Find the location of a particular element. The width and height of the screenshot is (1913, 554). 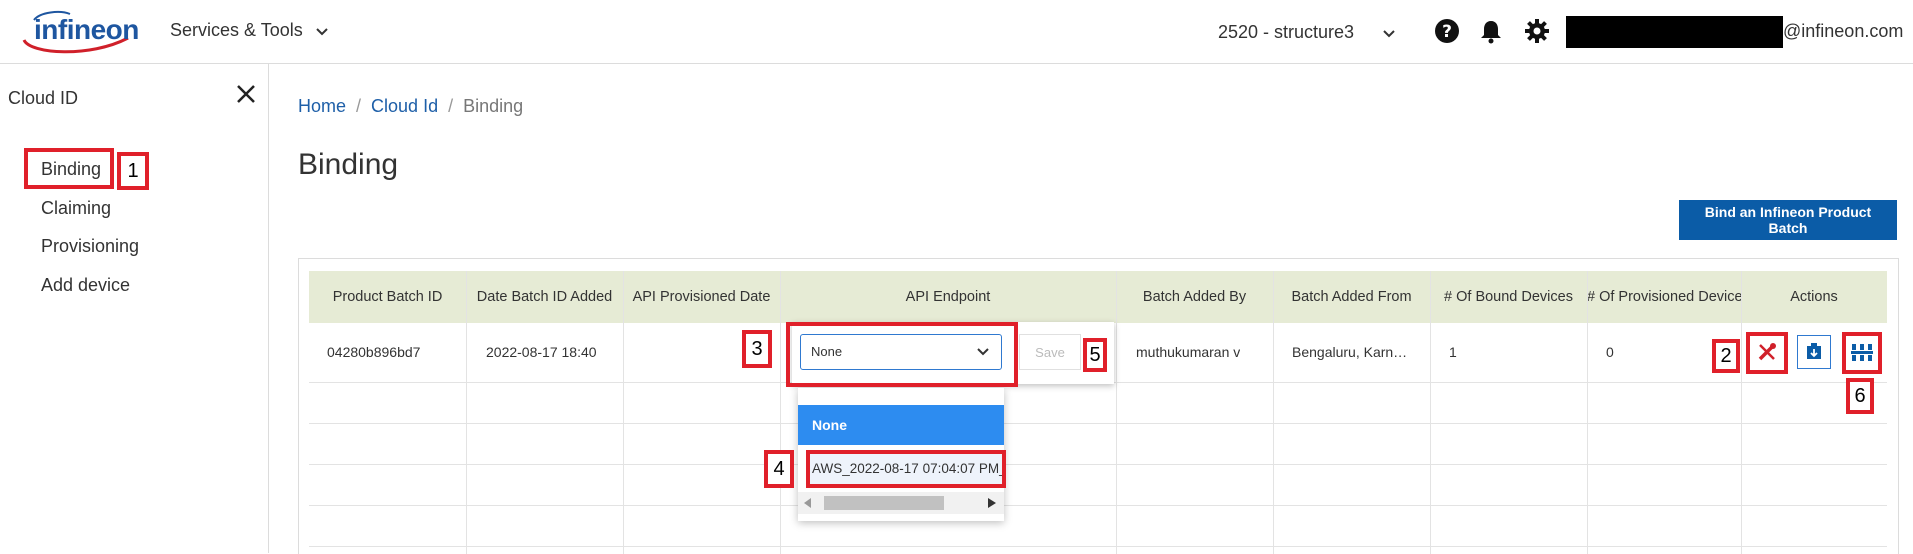

option-label: None is located at coordinates (829, 425).